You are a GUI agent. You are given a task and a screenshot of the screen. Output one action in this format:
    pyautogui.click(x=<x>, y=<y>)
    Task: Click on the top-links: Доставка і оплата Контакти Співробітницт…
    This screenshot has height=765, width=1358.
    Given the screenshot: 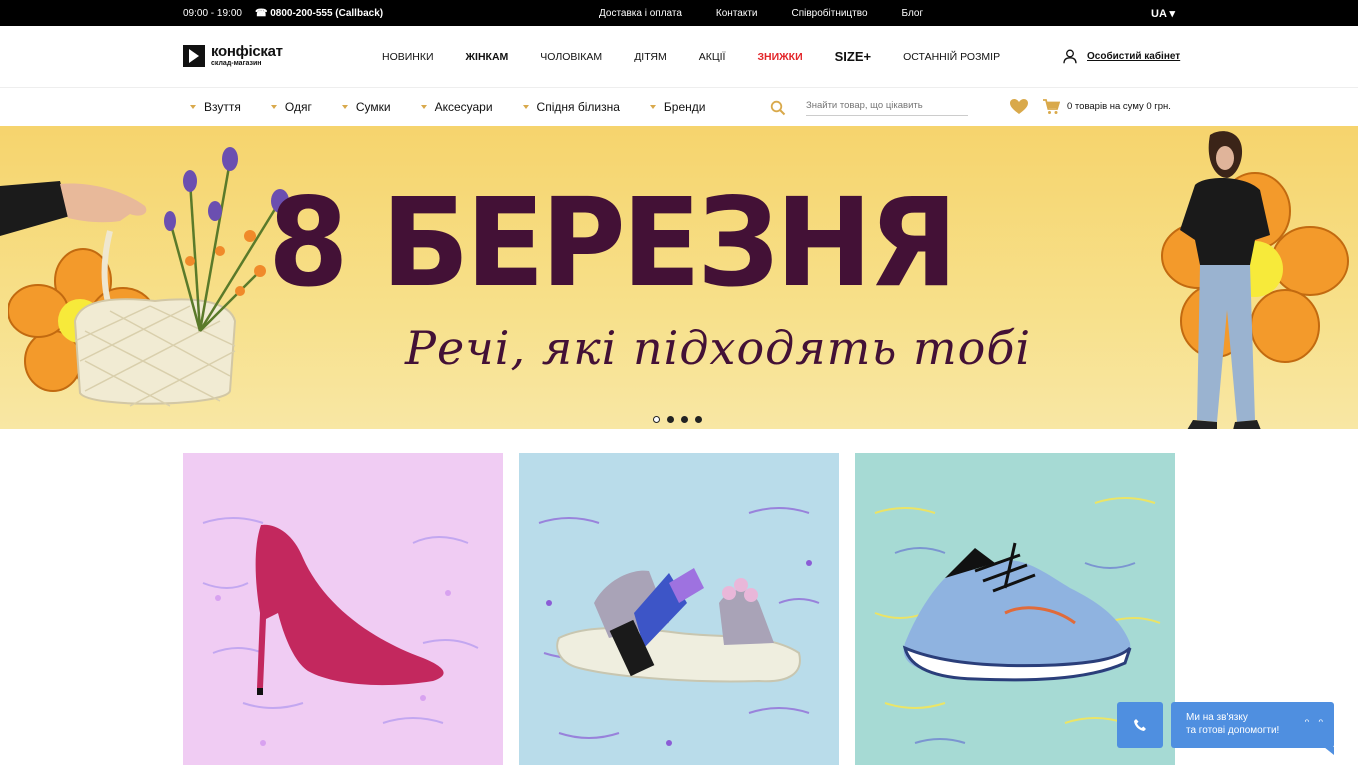 What is the action you would take?
    pyautogui.click(x=778, y=13)
    